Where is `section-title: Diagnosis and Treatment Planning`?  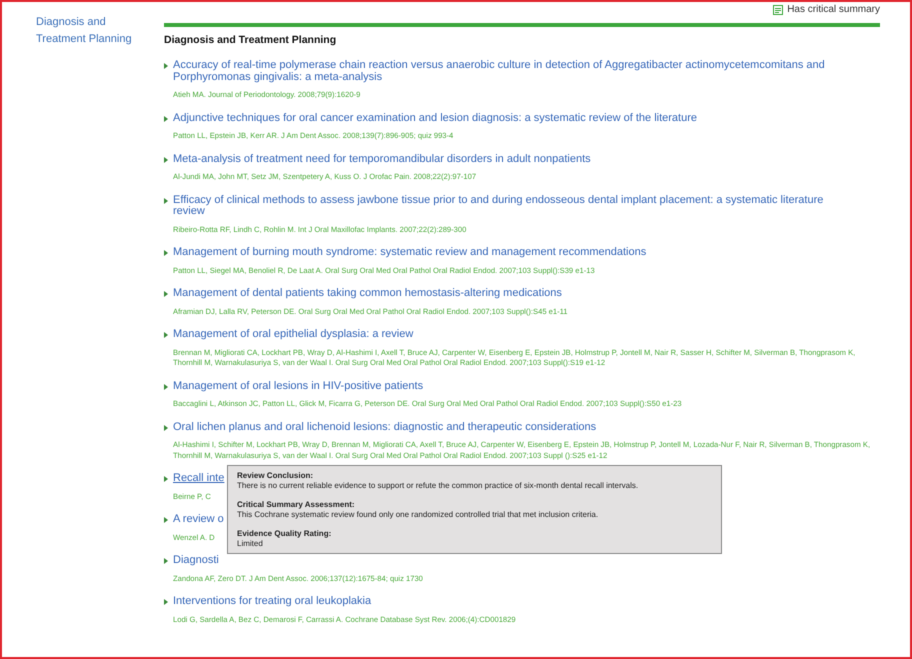
section-title: Diagnosis and Treatment Planning is located at coordinates (251, 40).